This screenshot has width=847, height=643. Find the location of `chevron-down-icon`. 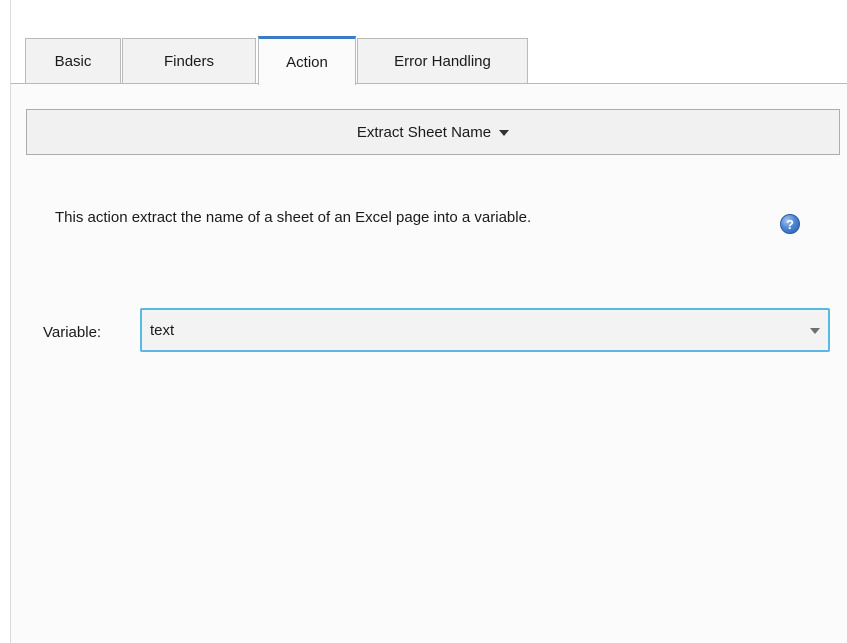

chevron-down-icon is located at coordinates (815, 331).